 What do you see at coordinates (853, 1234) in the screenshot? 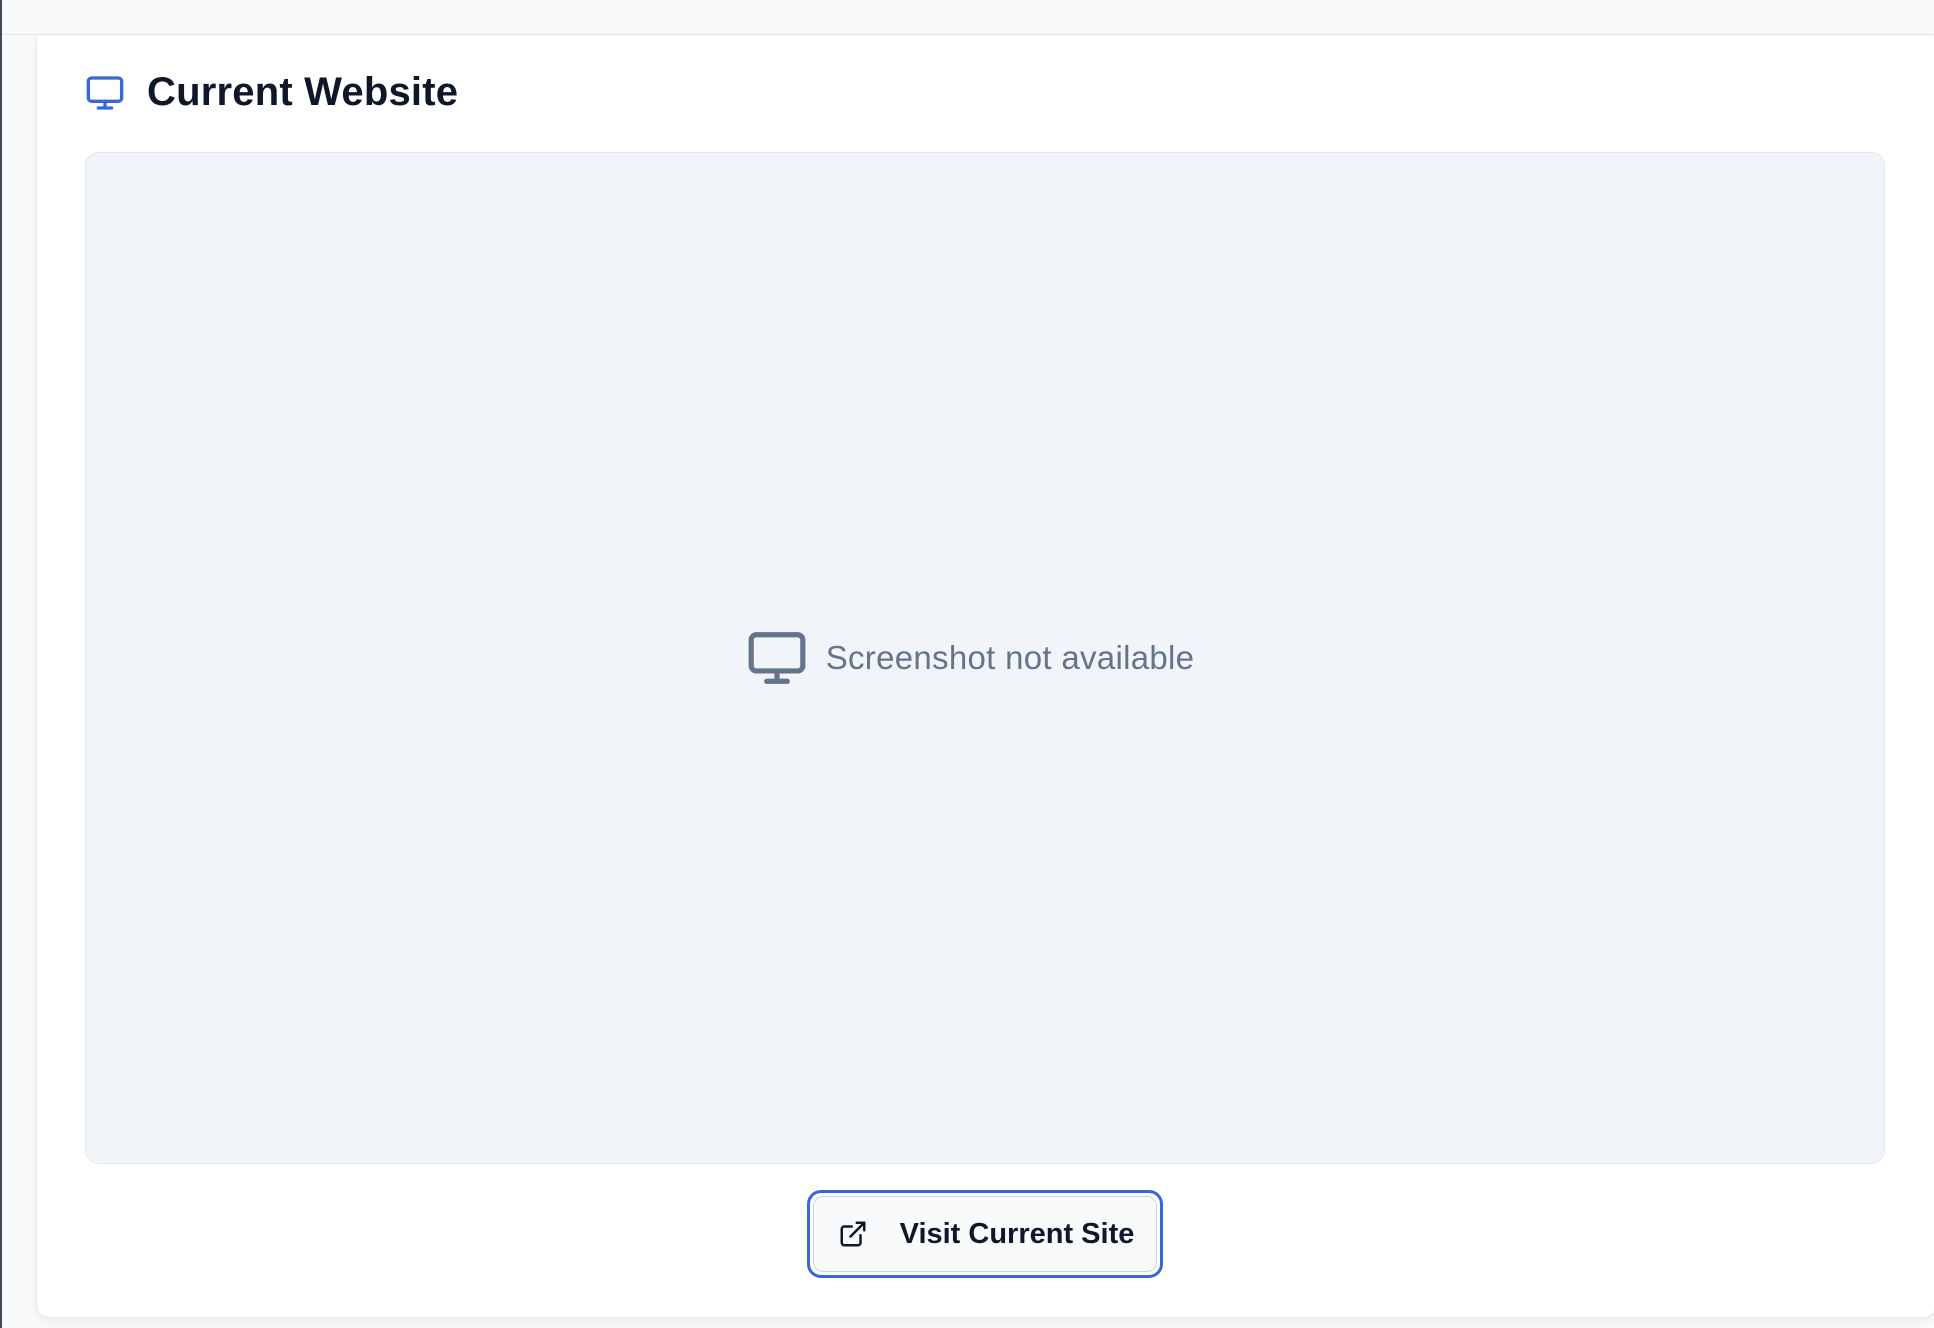
I see `external-link-icon` at bounding box center [853, 1234].